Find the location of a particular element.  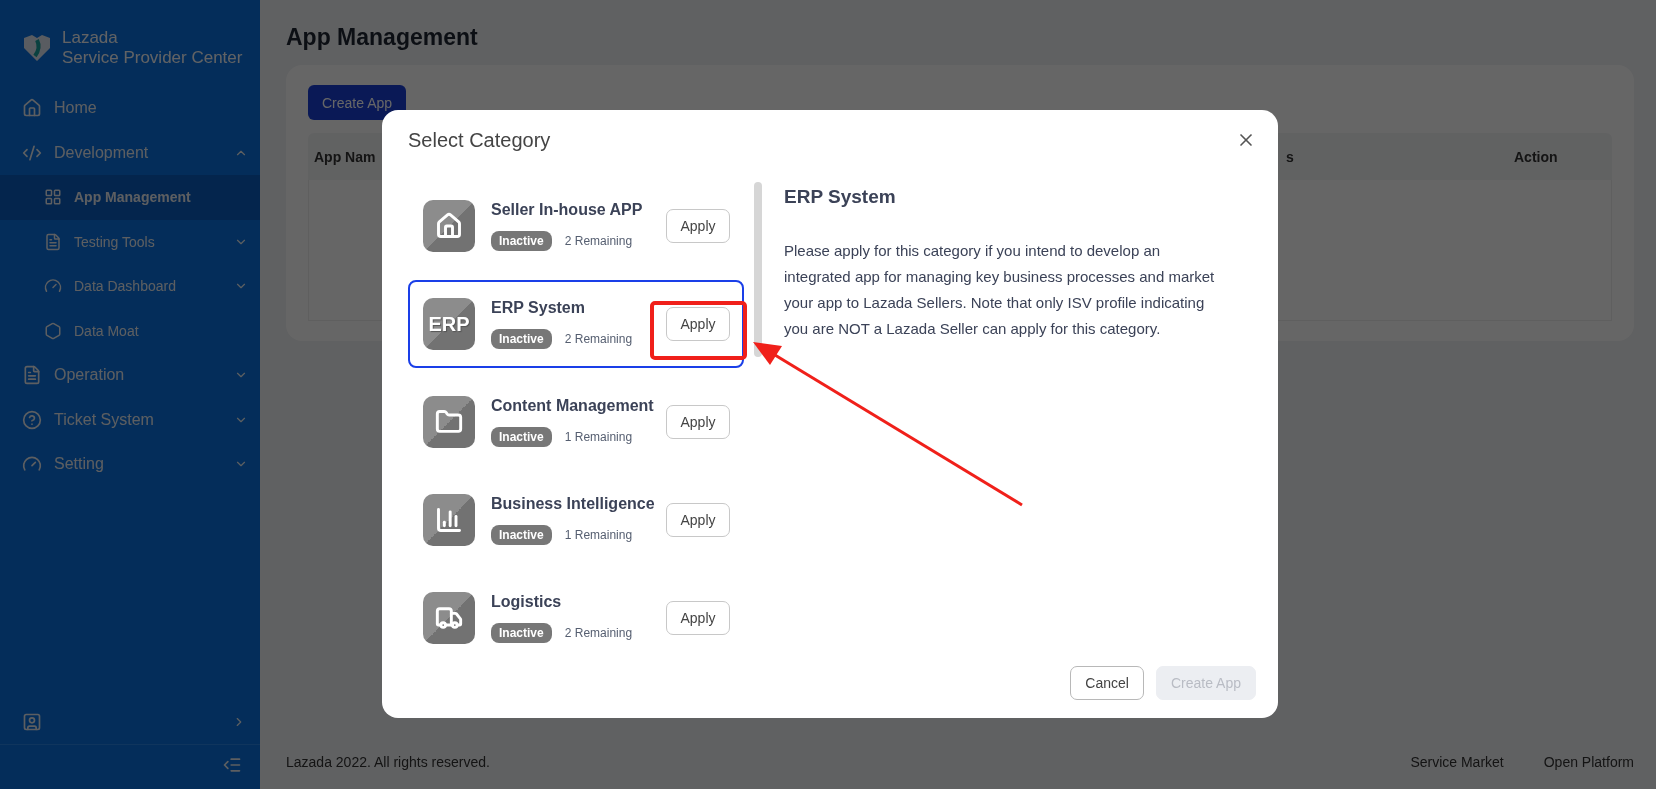

sidebar-item: Data Moat is located at coordinates (130, 330).